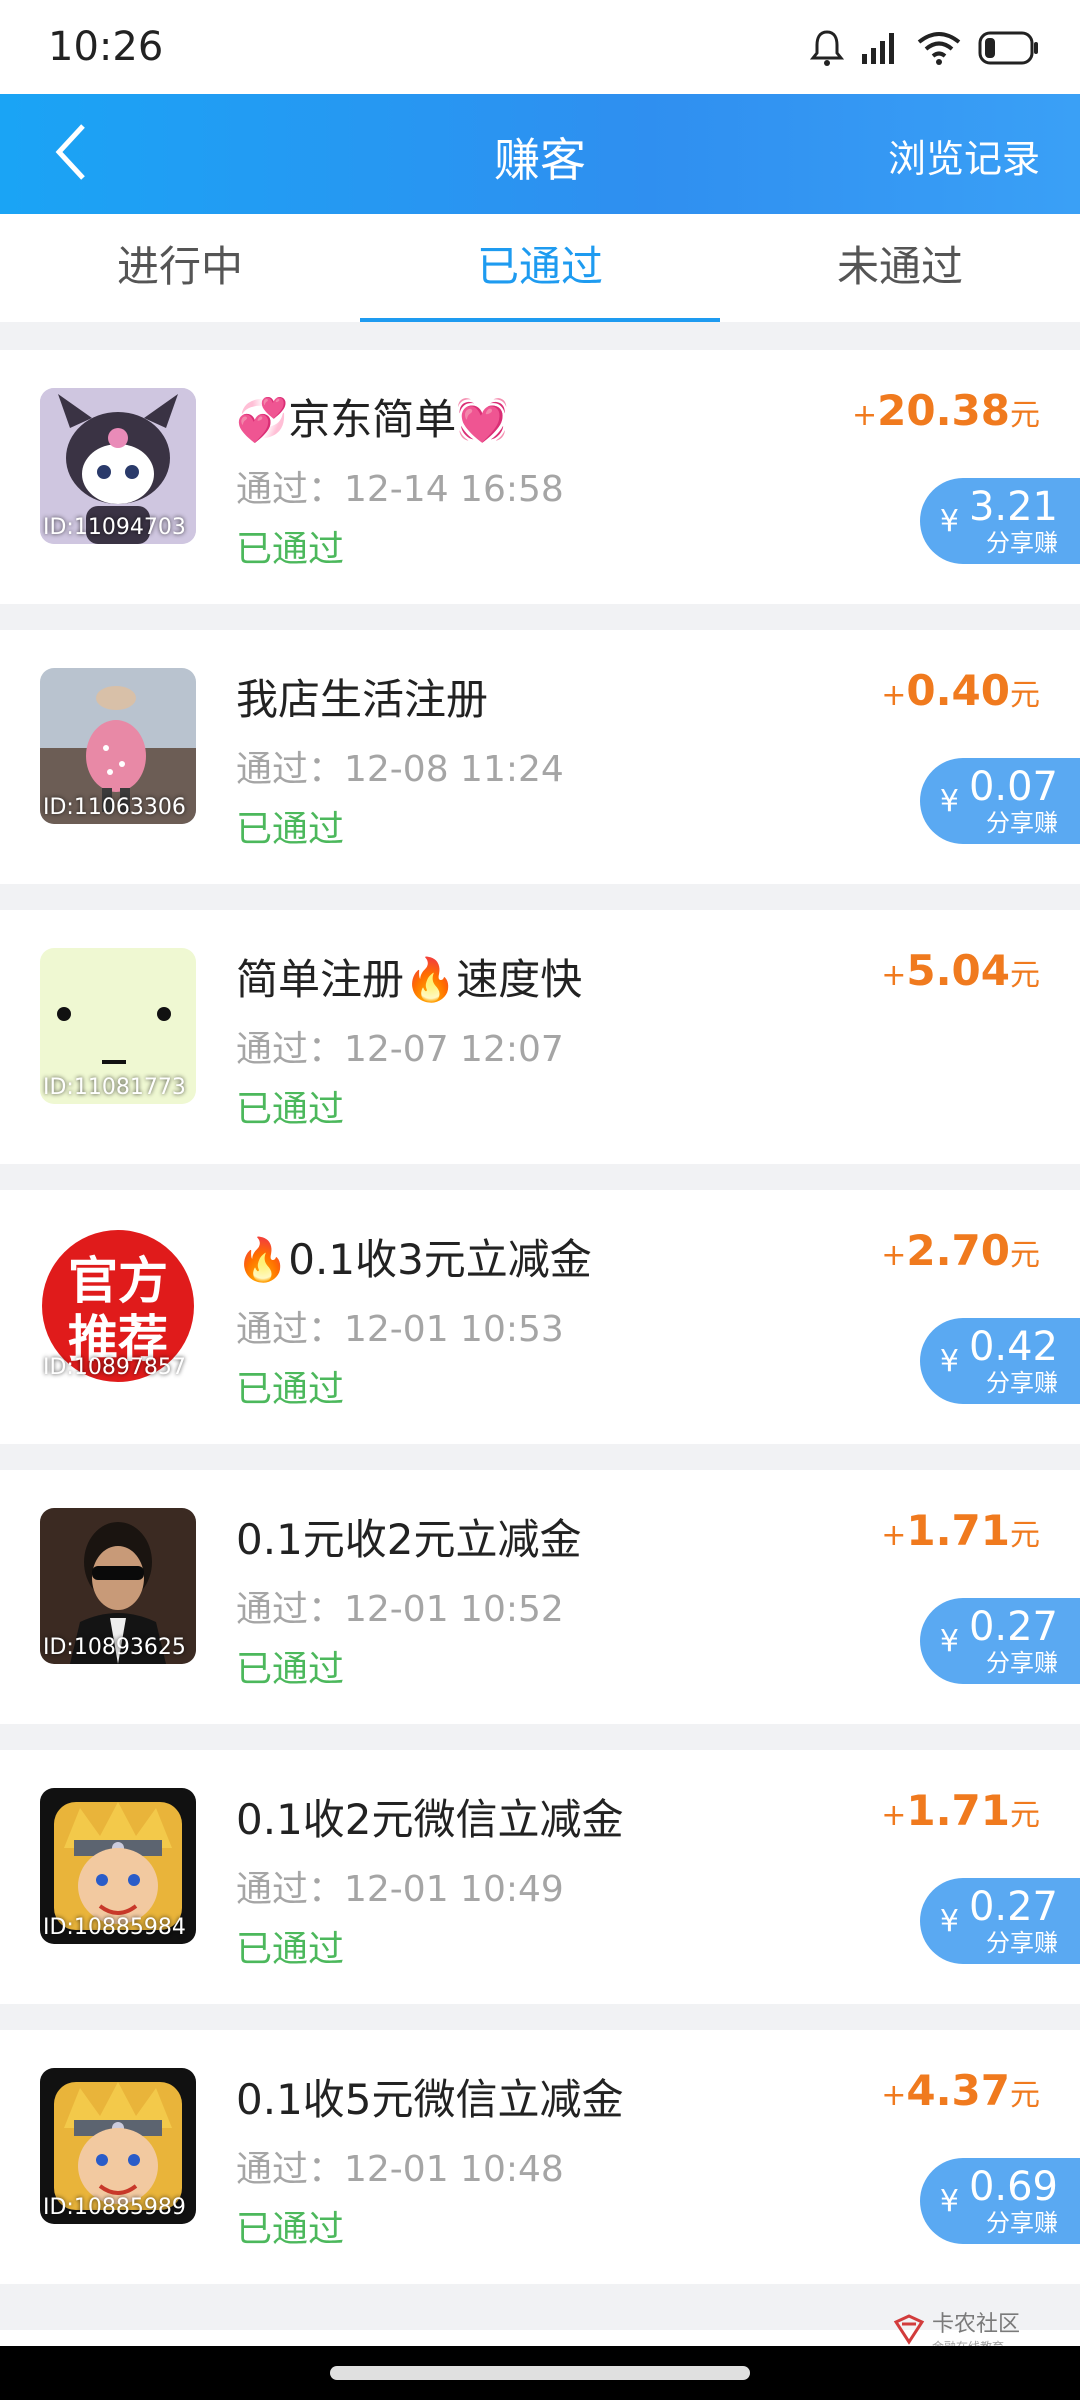  I want to click on share-amount: 0.42, so click(1013, 1347).